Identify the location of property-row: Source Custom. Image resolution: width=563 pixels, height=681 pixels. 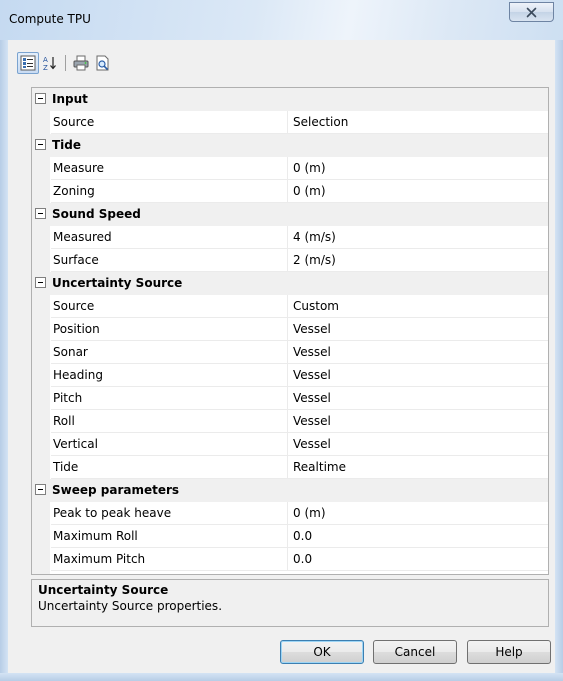
(290, 306).